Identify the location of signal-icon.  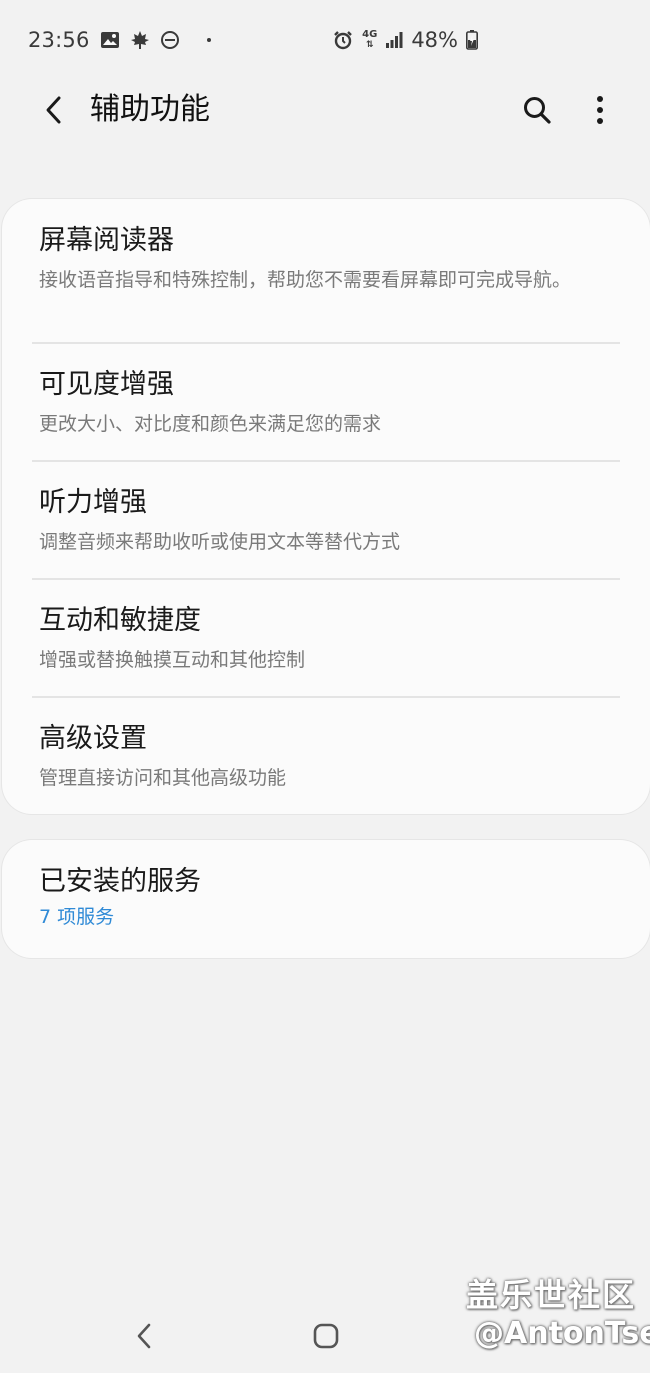
(394, 40).